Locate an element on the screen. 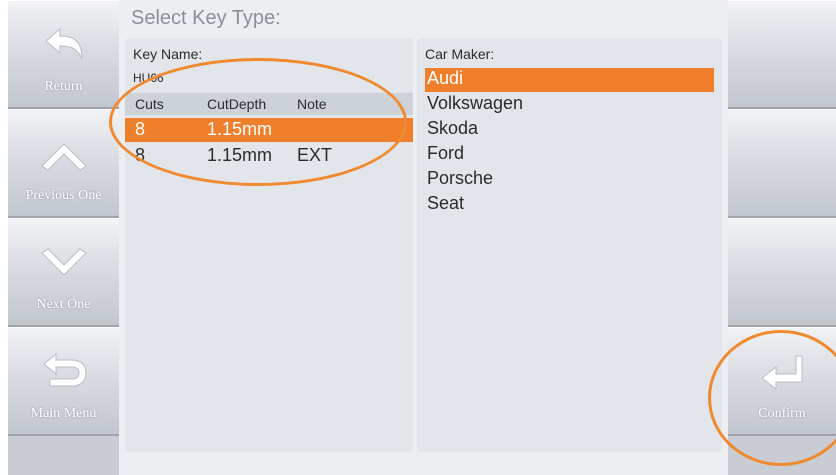 This screenshot has height=475, width=836. page-title: Select Key Type: is located at coordinates (206, 18).